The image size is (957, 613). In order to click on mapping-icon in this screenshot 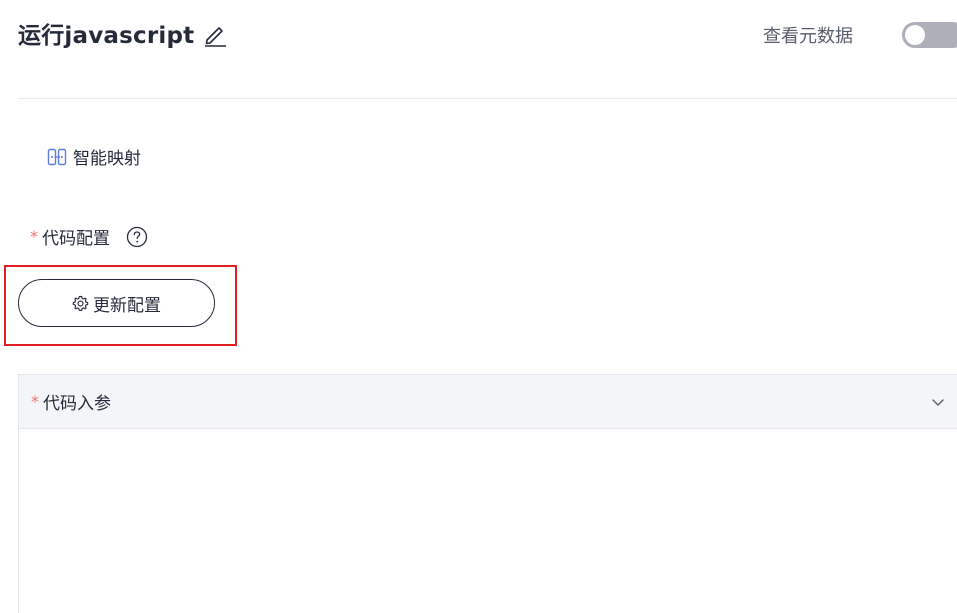, I will do `click(57, 156)`.